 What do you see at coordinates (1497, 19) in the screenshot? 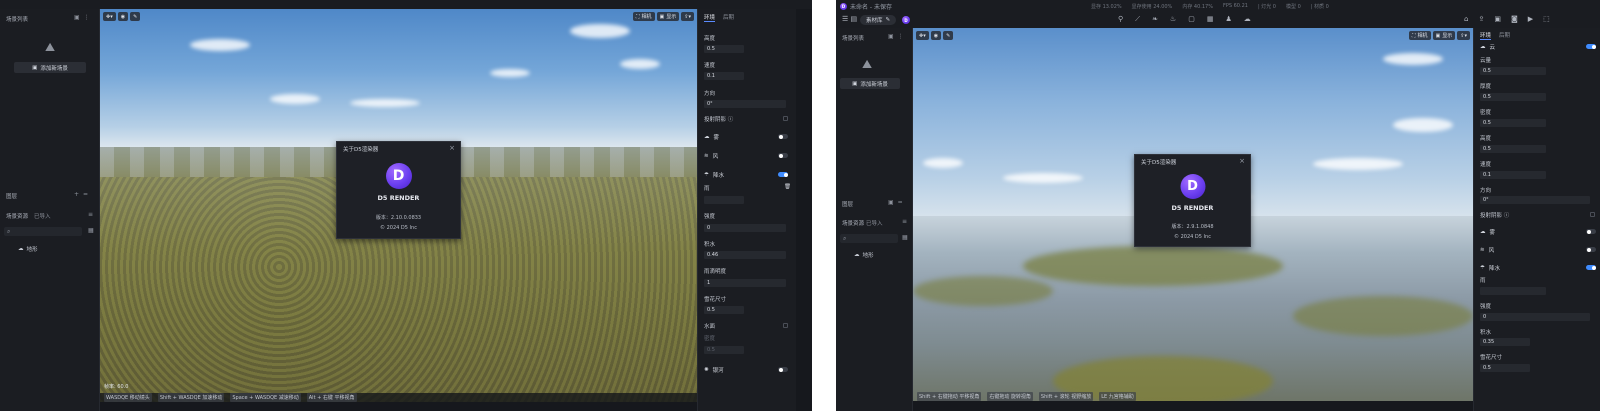
I see `image-icon: ▣` at bounding box center [1497, 19].